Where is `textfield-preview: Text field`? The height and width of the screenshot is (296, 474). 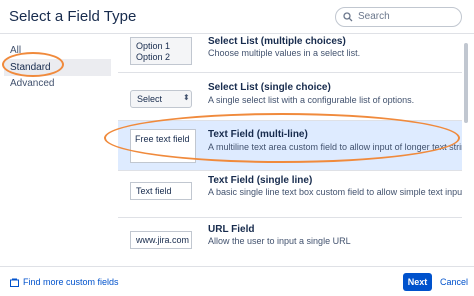 textfield-preview: Text field is located at coordinates (161, 191).